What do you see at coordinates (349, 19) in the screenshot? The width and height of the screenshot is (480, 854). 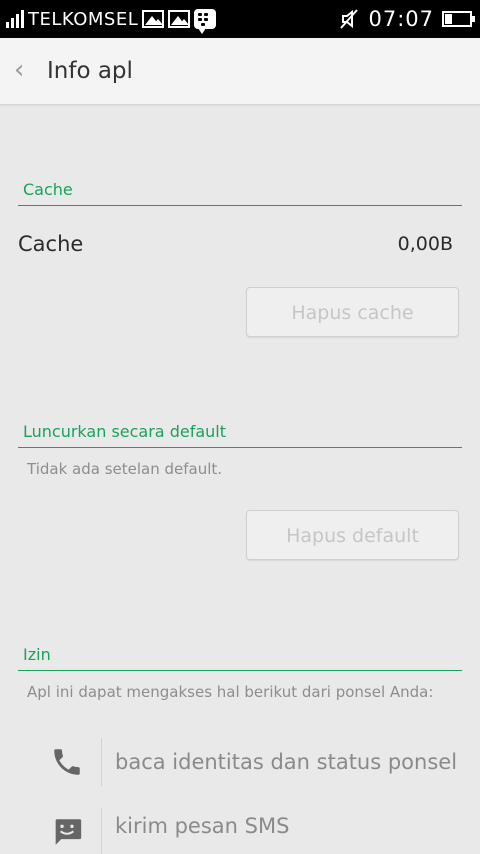 I see `mute-icon` at bounding box center [349, 19].